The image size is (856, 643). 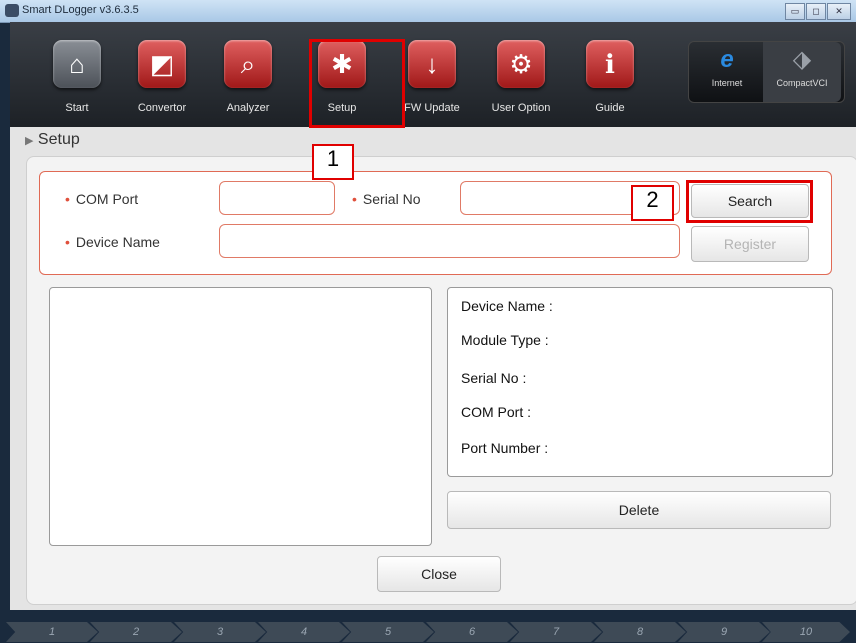 What do you see at coordinates (58, 139) in the screenshot?
I see `section-title-text: Setup` at bounding box center [58, 139].